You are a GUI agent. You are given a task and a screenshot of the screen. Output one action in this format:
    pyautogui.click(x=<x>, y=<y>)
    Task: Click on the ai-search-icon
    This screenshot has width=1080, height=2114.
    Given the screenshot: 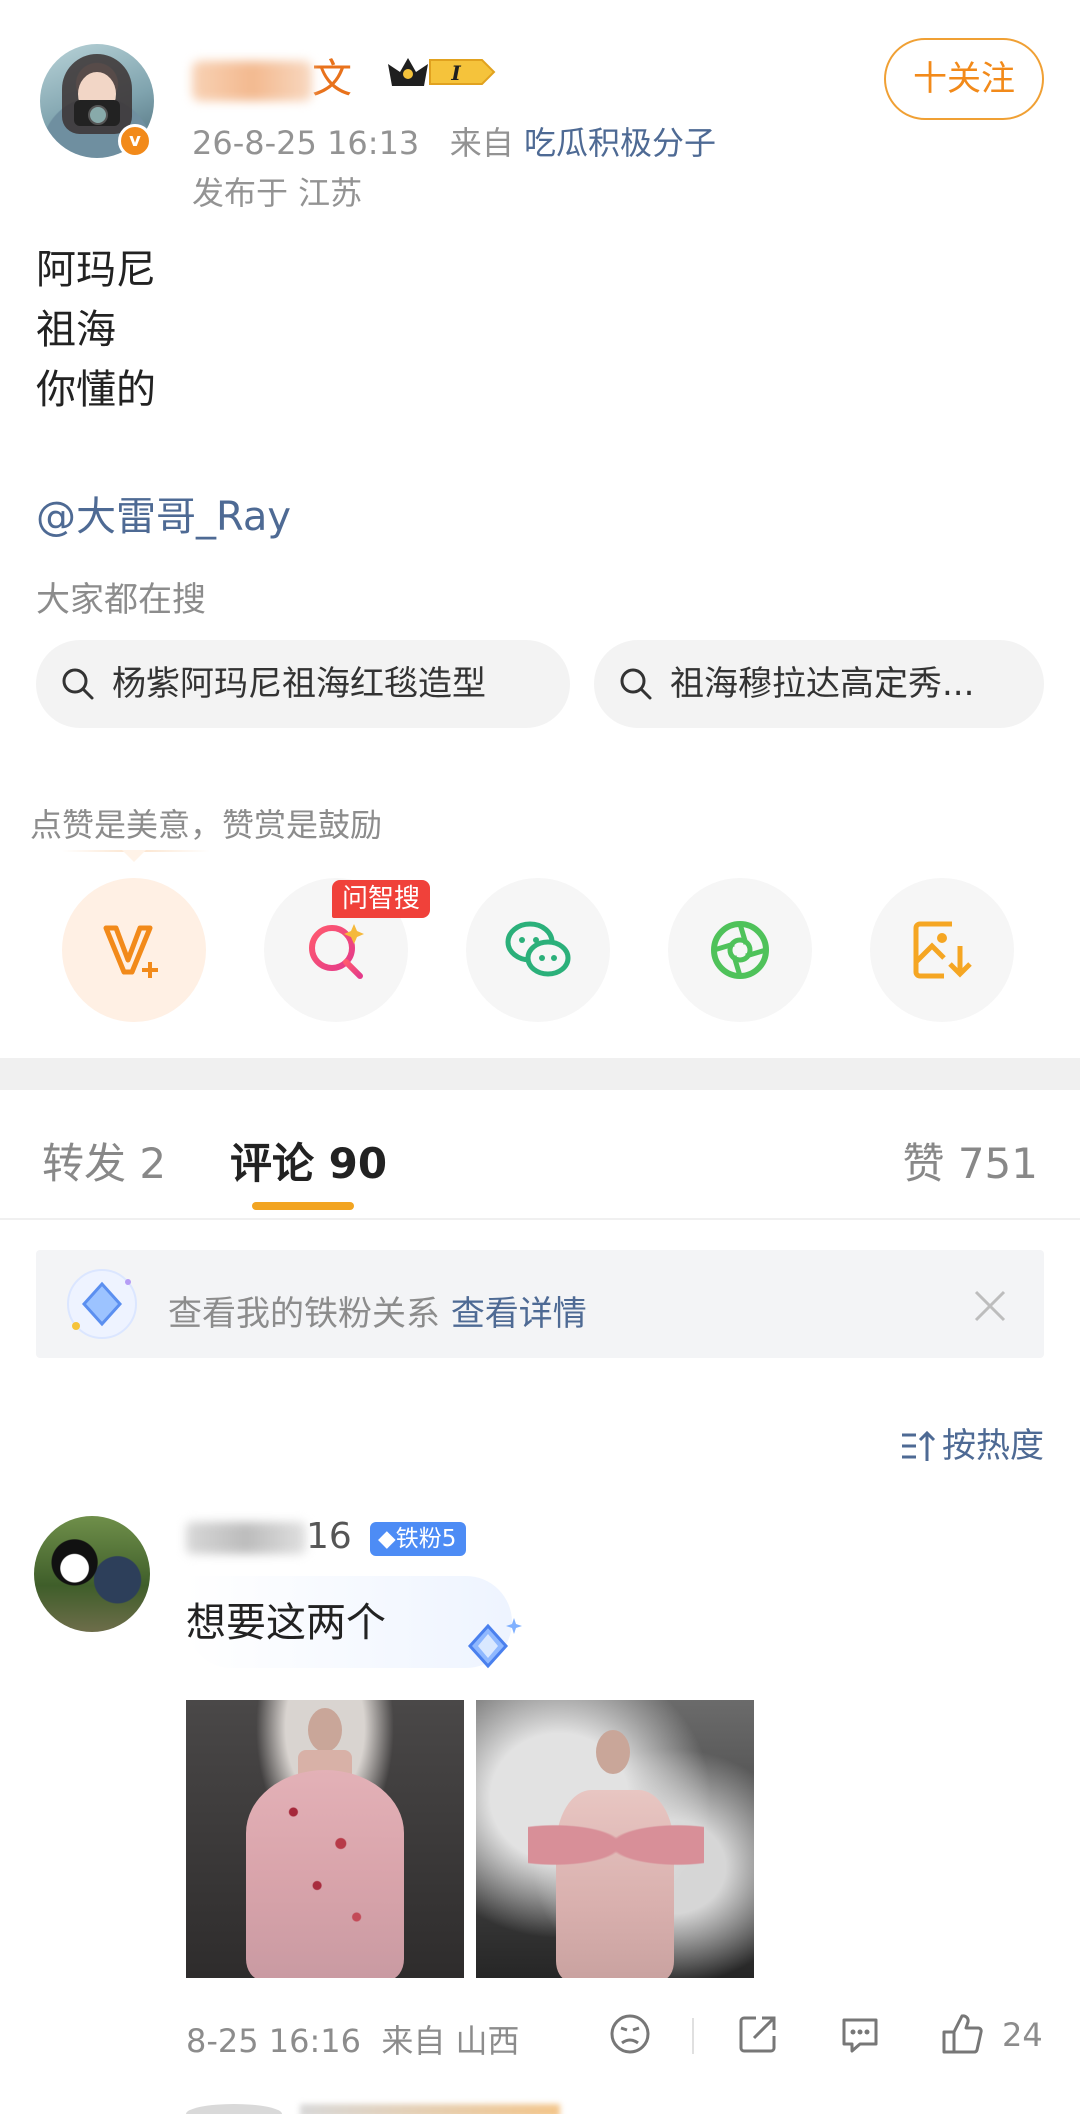 What is the action you would take?
    pyautogui.click(x=336, y=951)
    